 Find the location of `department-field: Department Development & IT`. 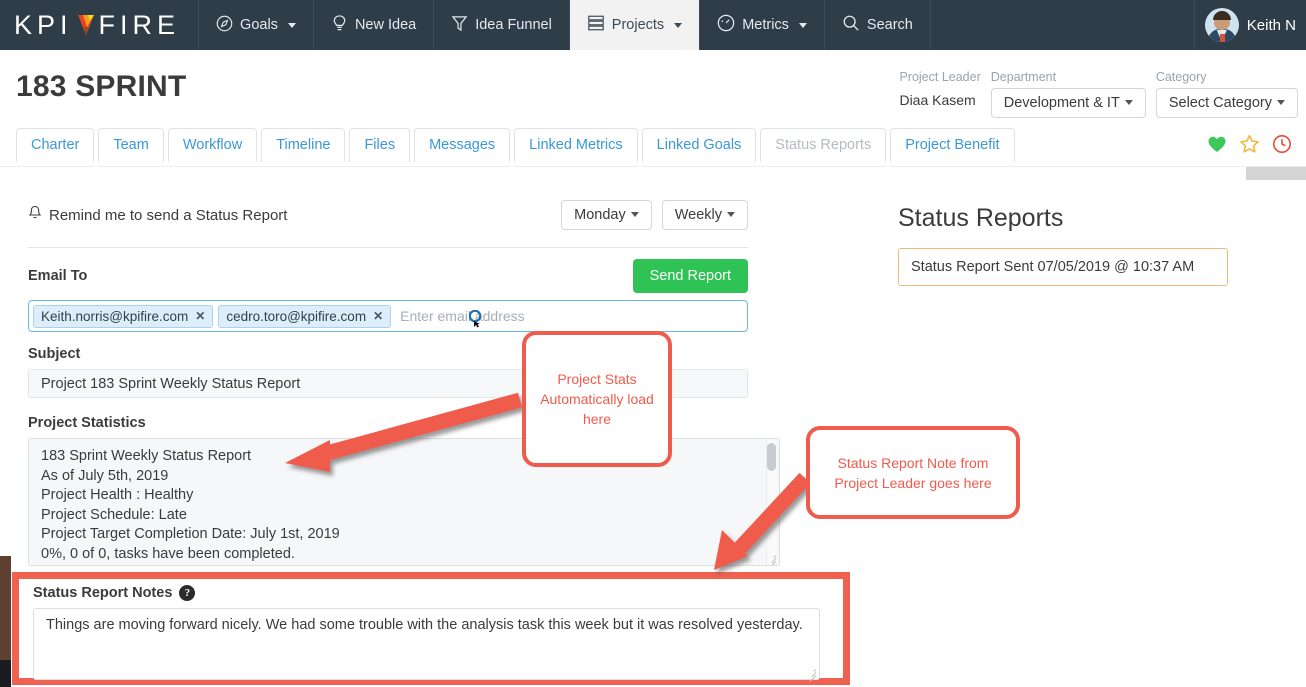

department-field: Department Development & IT is located at coordinates (1068, 94).